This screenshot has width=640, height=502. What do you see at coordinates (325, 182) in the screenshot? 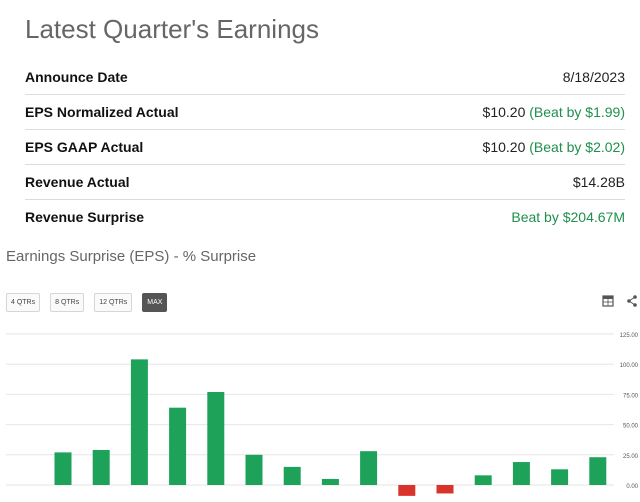
I see `earnings-row-revenue-actual: Revenue Actual $14.28B` at bounding box center [325, 182].